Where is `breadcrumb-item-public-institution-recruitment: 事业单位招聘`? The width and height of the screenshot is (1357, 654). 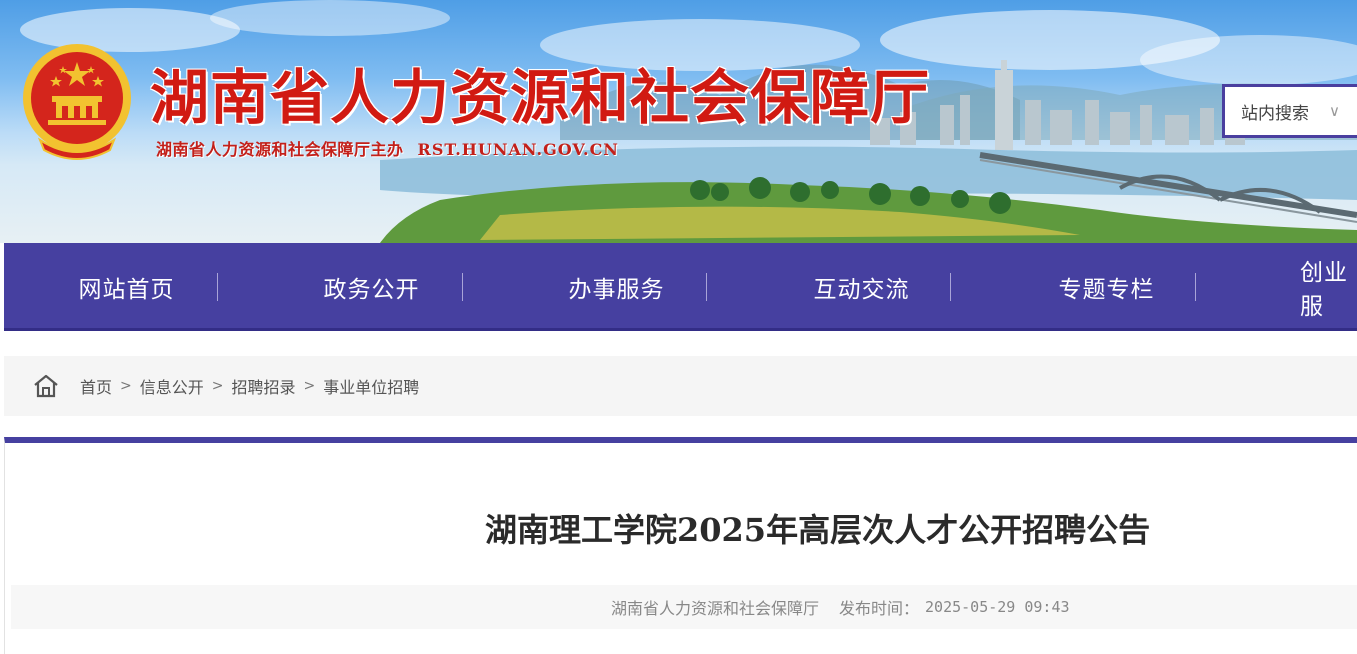 breadcrumb-item-public-institution-recruitment: 事业单位招聘 is located at coordinates (371, 386).